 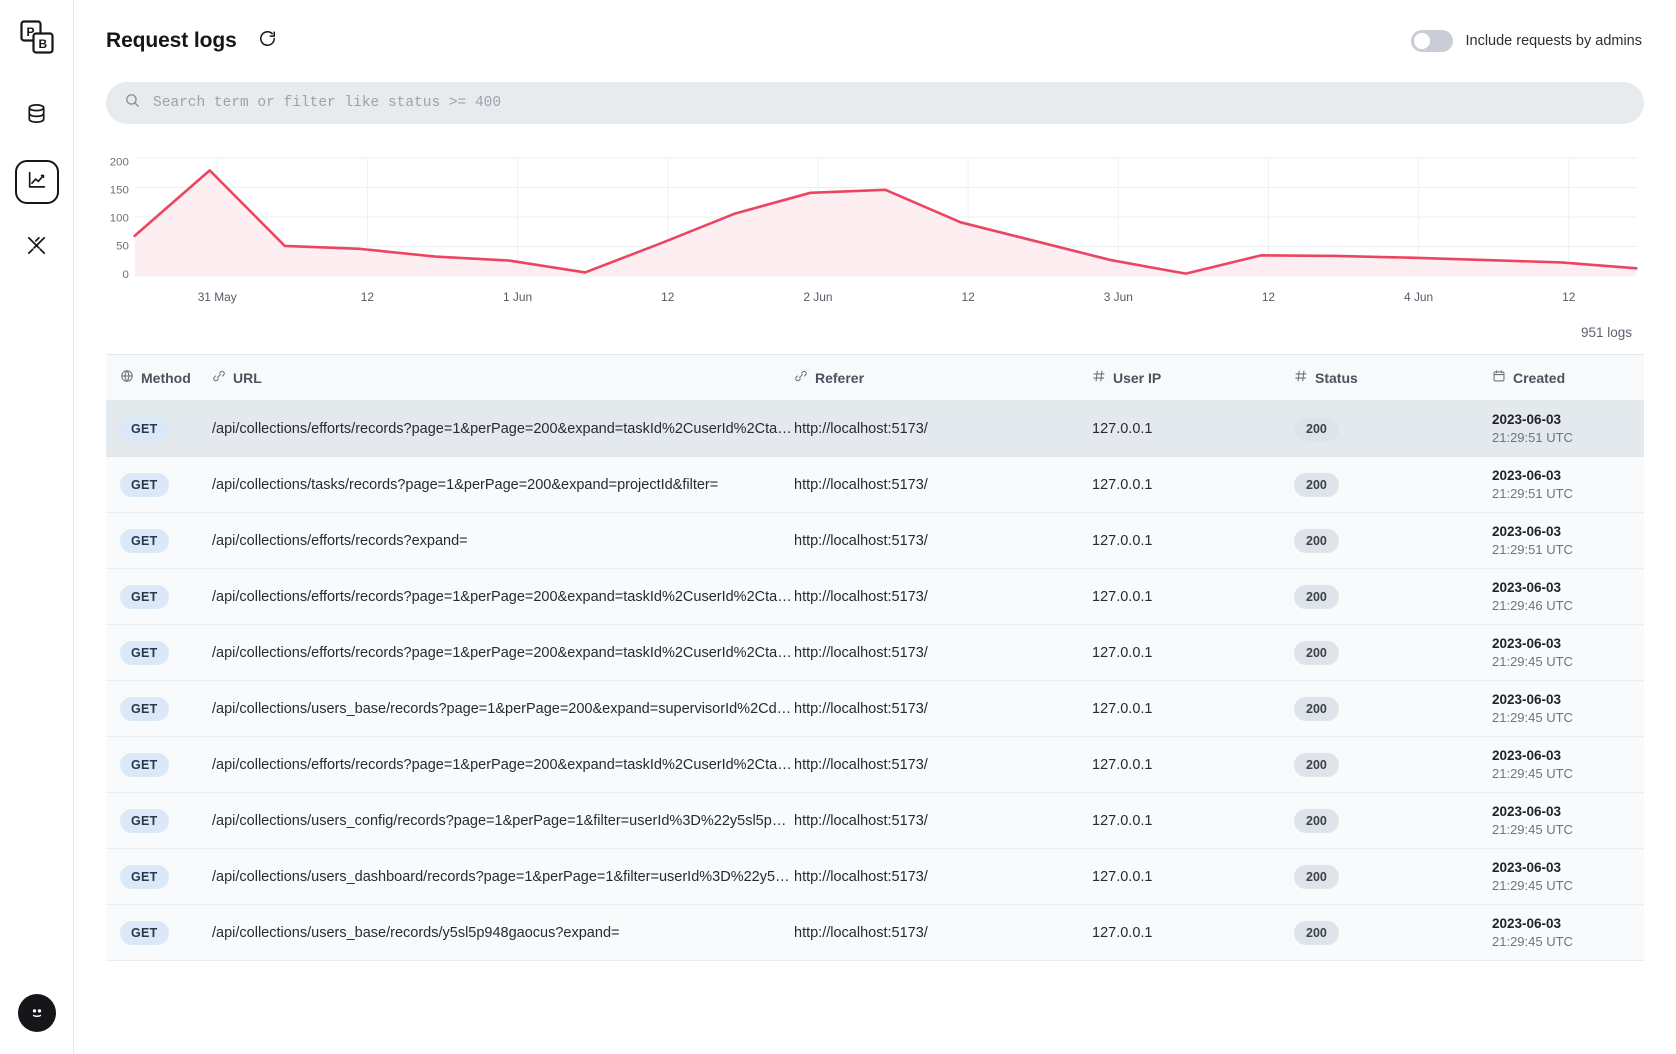 What do you see at coordinates (889, 103) in the screenshot?
I see `search-input` at bounding box center [889, 103].